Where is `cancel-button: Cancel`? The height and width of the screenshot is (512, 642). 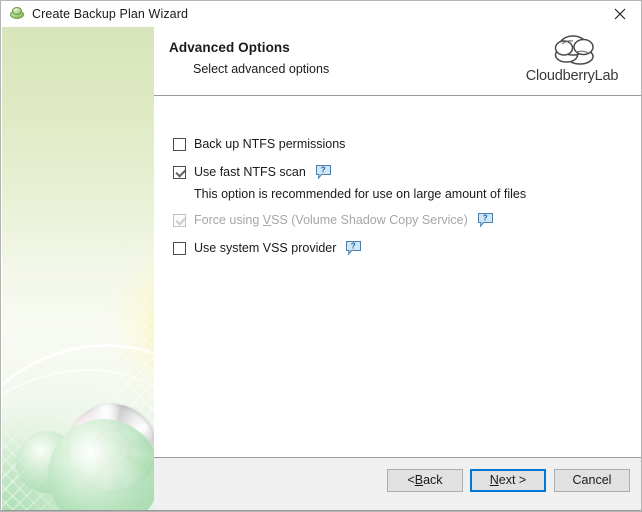
cancel-button: Cancel is located at coordinates (592, 480).